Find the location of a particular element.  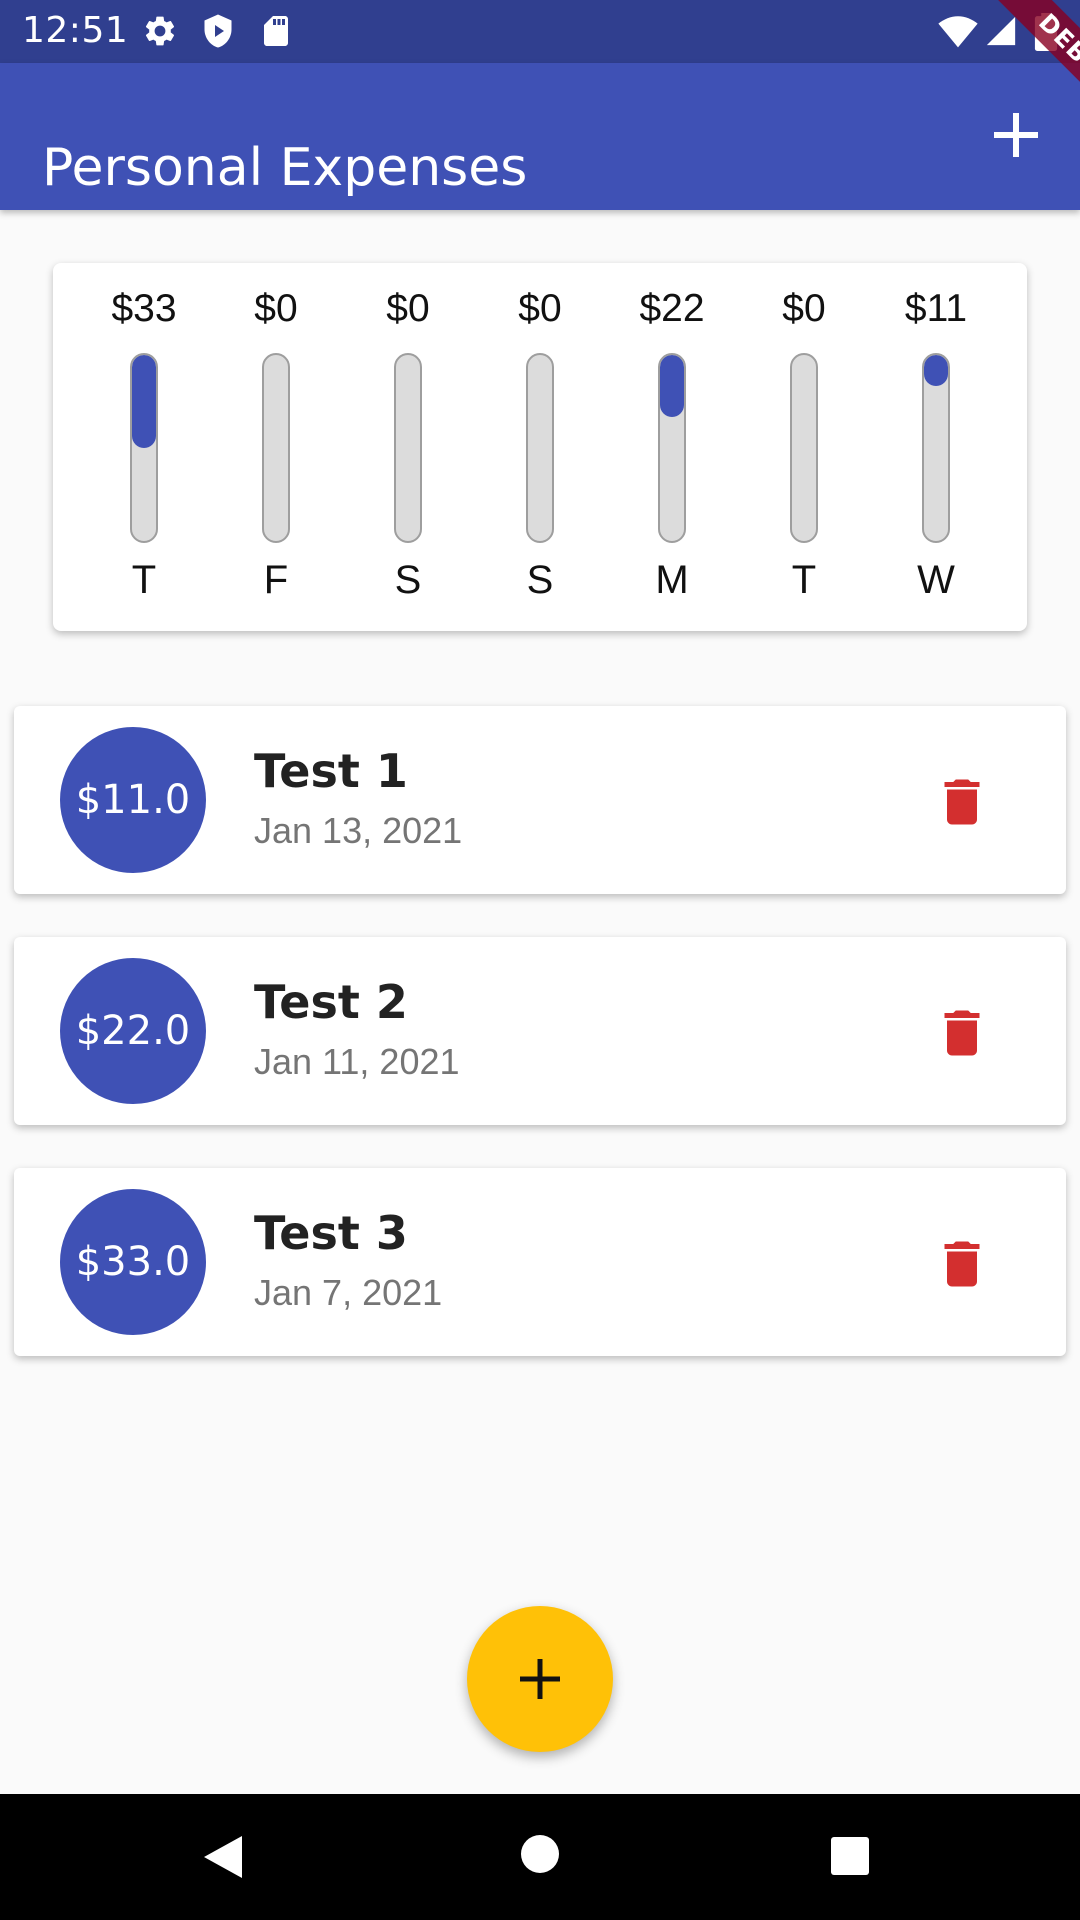

add-transaction-fab is located at coordinates (540, 1679).